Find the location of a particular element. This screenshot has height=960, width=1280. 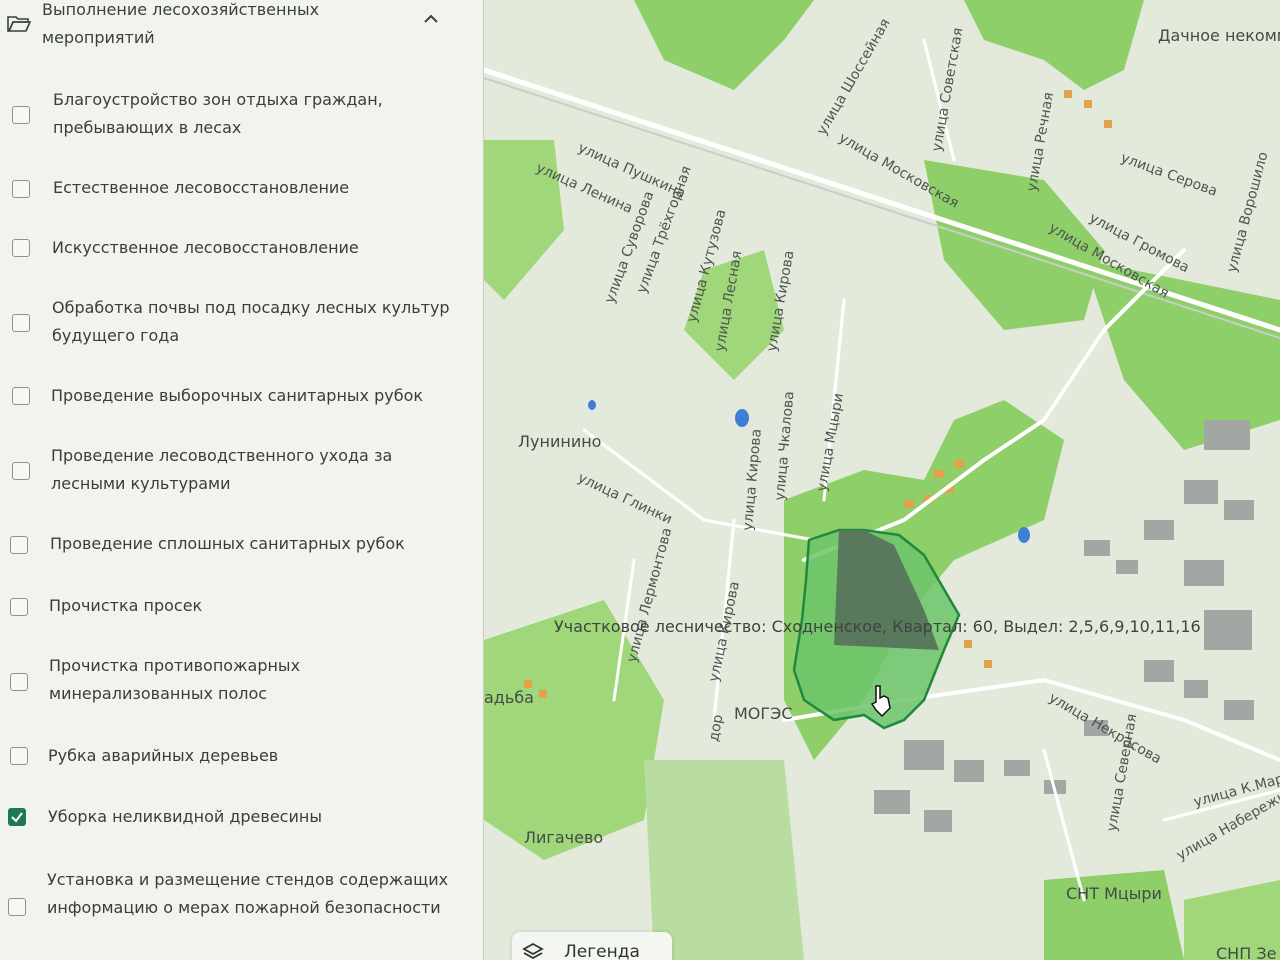

check-icon is located at coordinates (17, 817).